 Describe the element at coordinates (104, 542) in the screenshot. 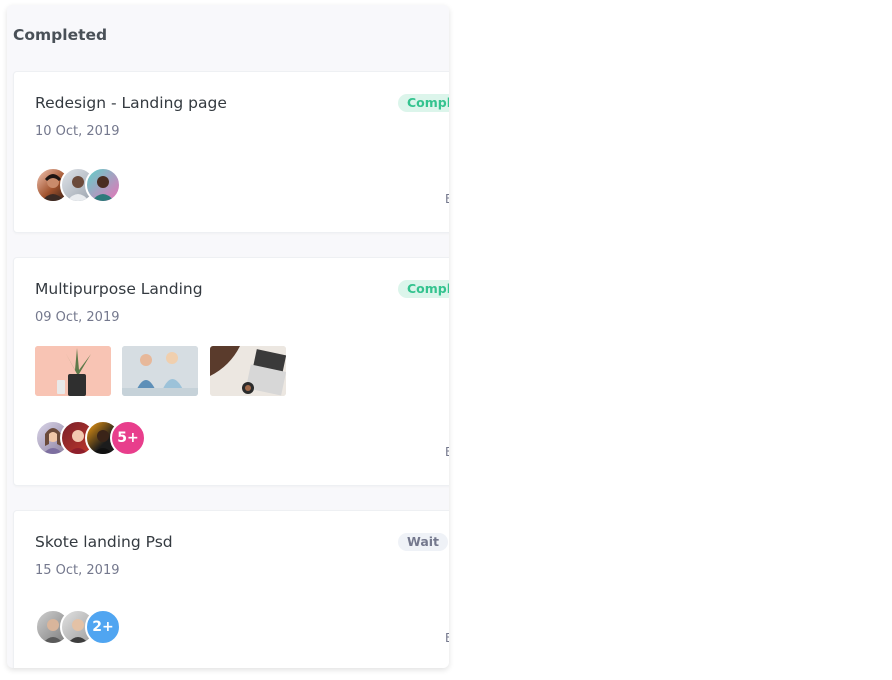

I see `task-title: Skote landing Psd` at that location.